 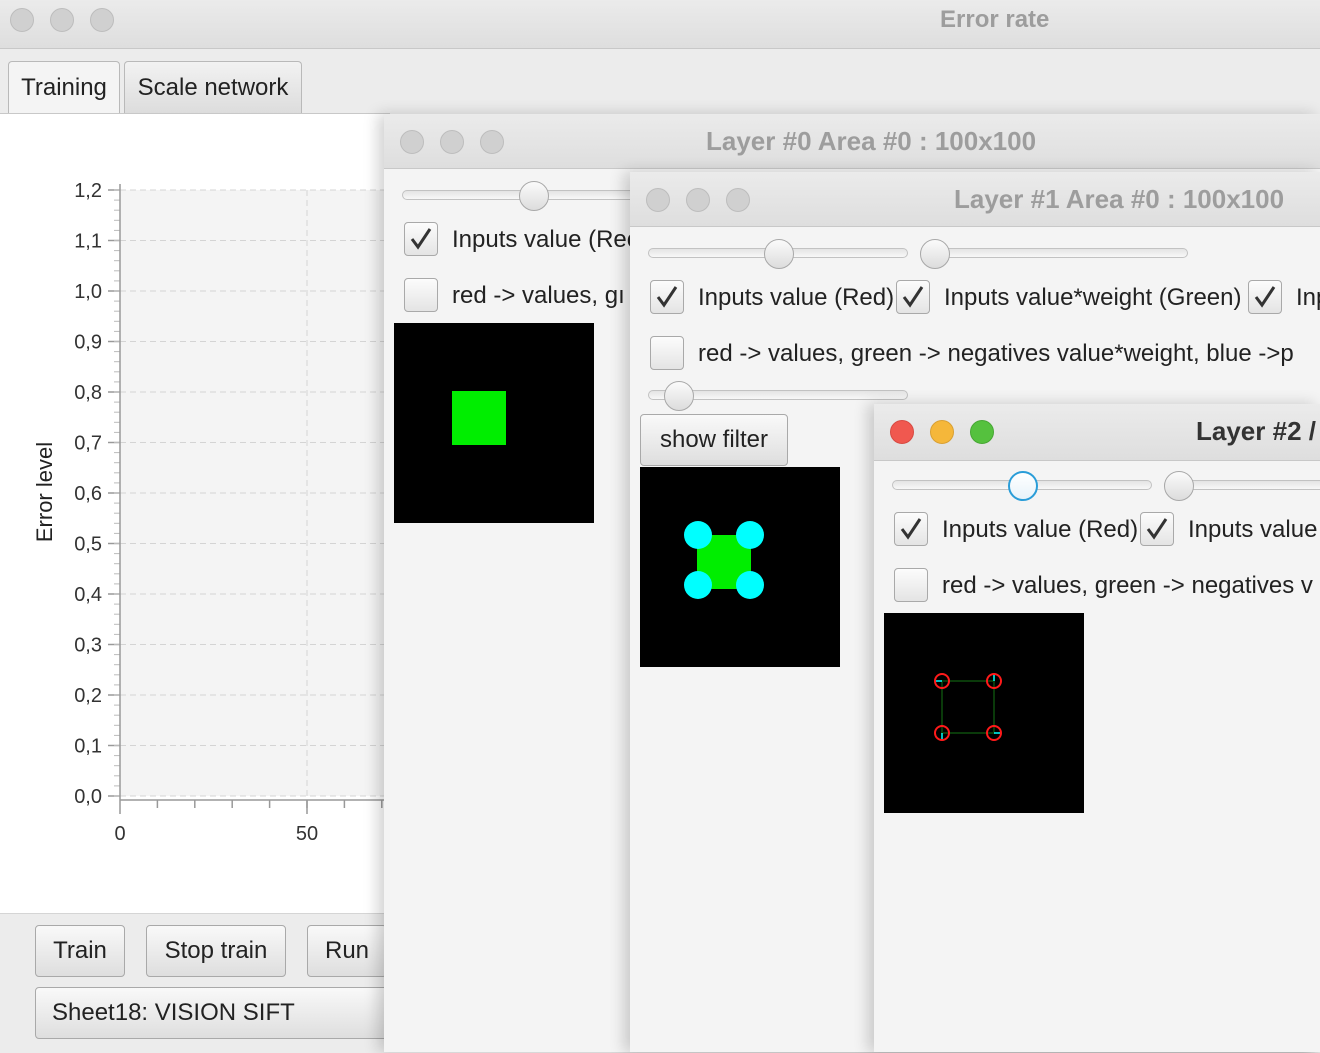 I want to click on layer1-third-label: Inp, so click(x=1308, y=297).